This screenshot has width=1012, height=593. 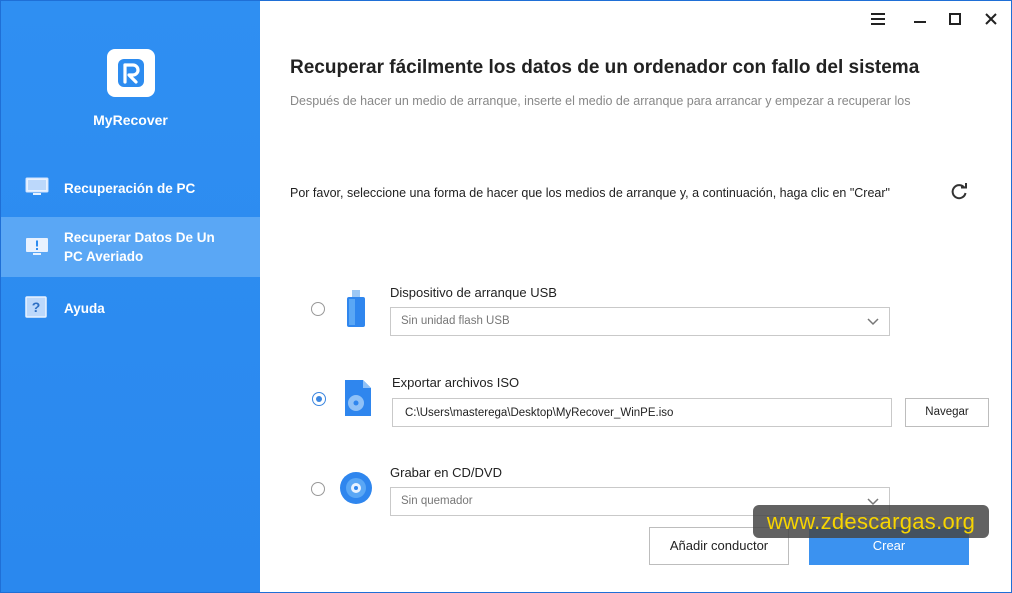 What do you see at coordinates (84, 308) in the screenshot?
I see `sidebar-item-label: Ayuda` at bounding box center [84, 308].